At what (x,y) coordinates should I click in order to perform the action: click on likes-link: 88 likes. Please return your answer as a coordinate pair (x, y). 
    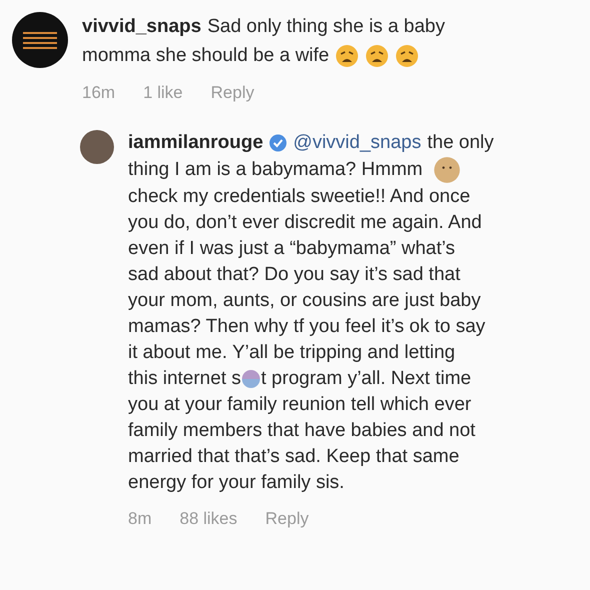
    Looking at the image, I should click on (209, 519).